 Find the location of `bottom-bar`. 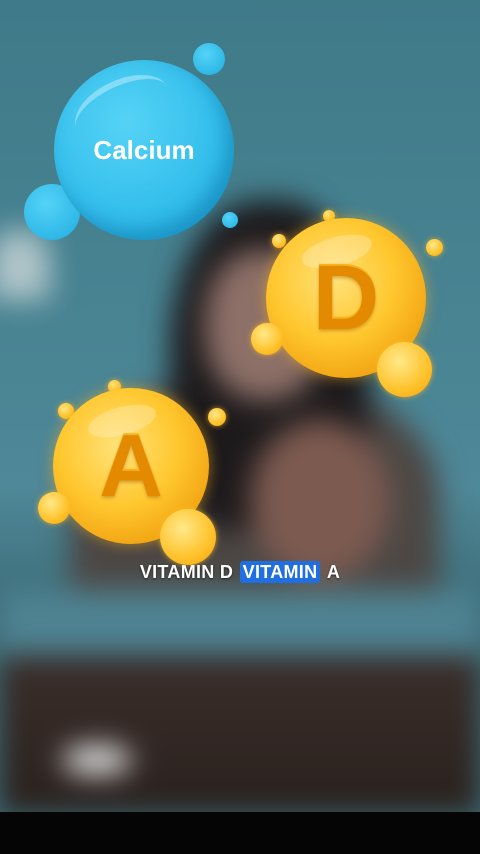

bottom-bar is located at coordinates (240, 833).